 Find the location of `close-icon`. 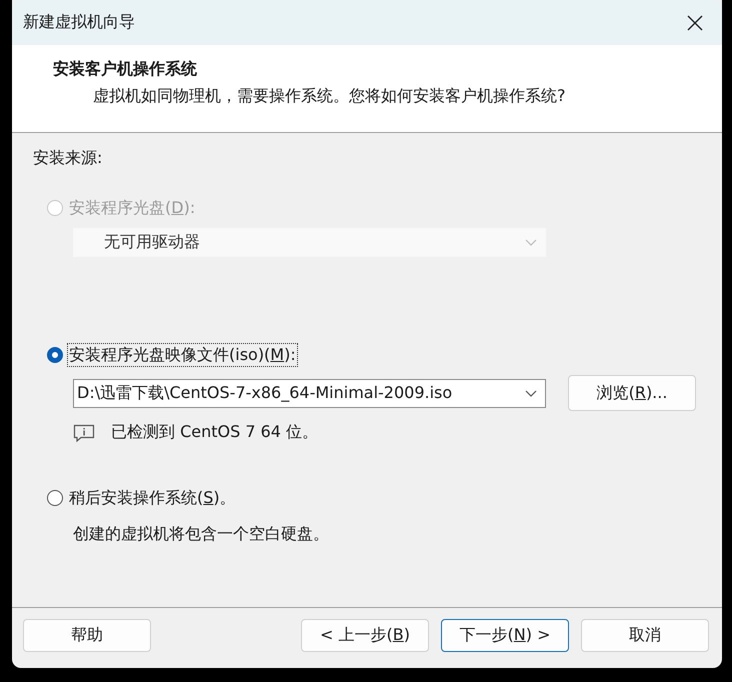

close-icon is located at coordinates (695, 22).